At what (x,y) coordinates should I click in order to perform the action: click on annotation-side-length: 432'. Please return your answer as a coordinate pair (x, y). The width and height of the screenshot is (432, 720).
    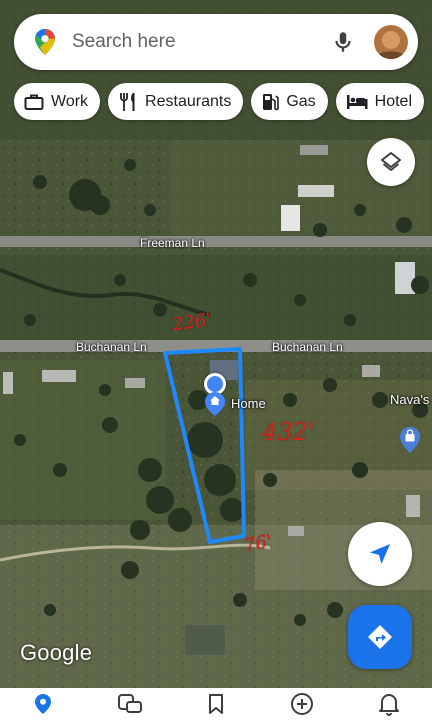
    Looking at the image, I should click on (288, 432).